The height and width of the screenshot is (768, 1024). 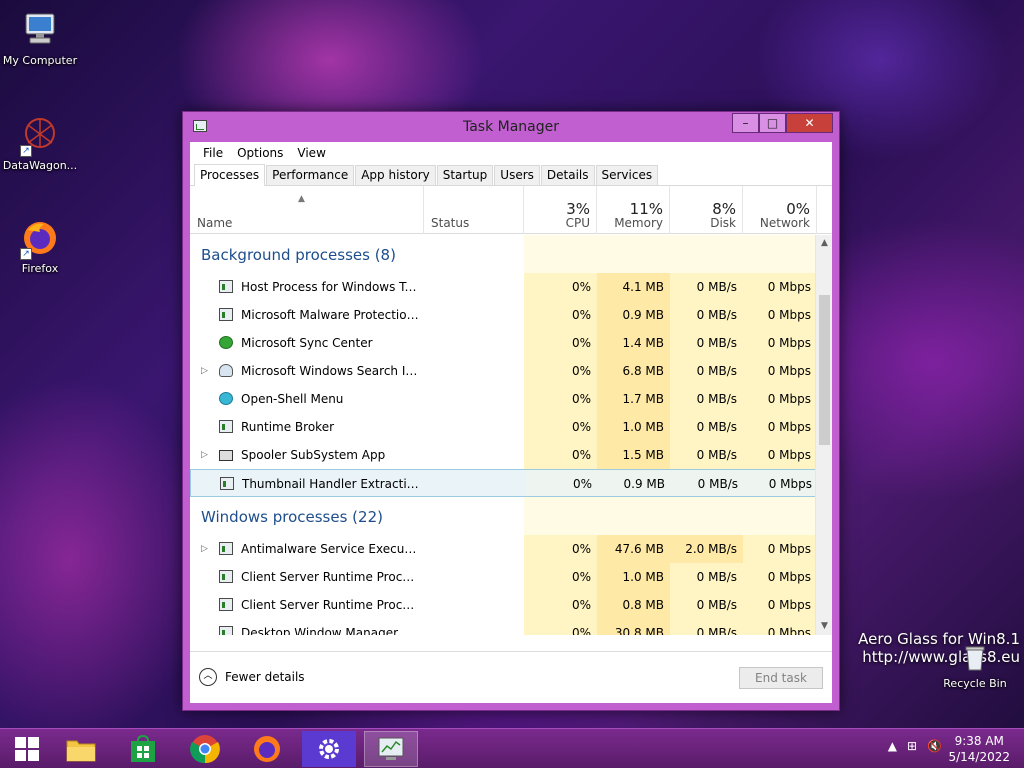 What do you see at coordinates (780, 210) in the screenshot?
I see `column-header-network: 0% Network` at bounding box center [780, 210].